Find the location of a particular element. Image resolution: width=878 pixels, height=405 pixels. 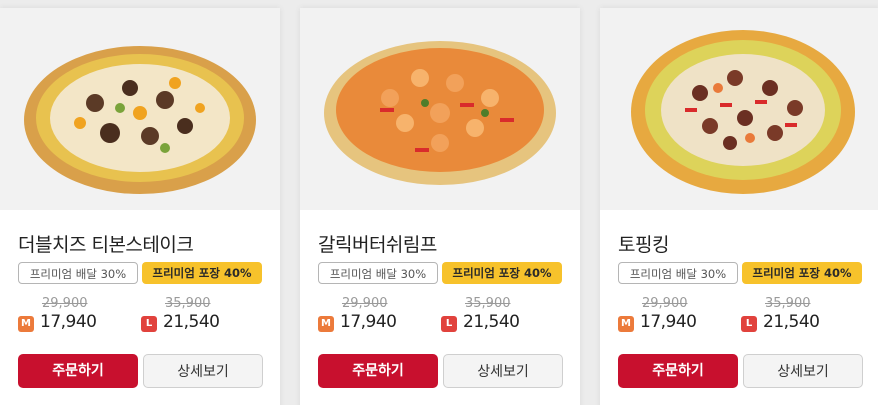

product-name: 갈릭버터쉬림프 is located at coordinates (377, 243).